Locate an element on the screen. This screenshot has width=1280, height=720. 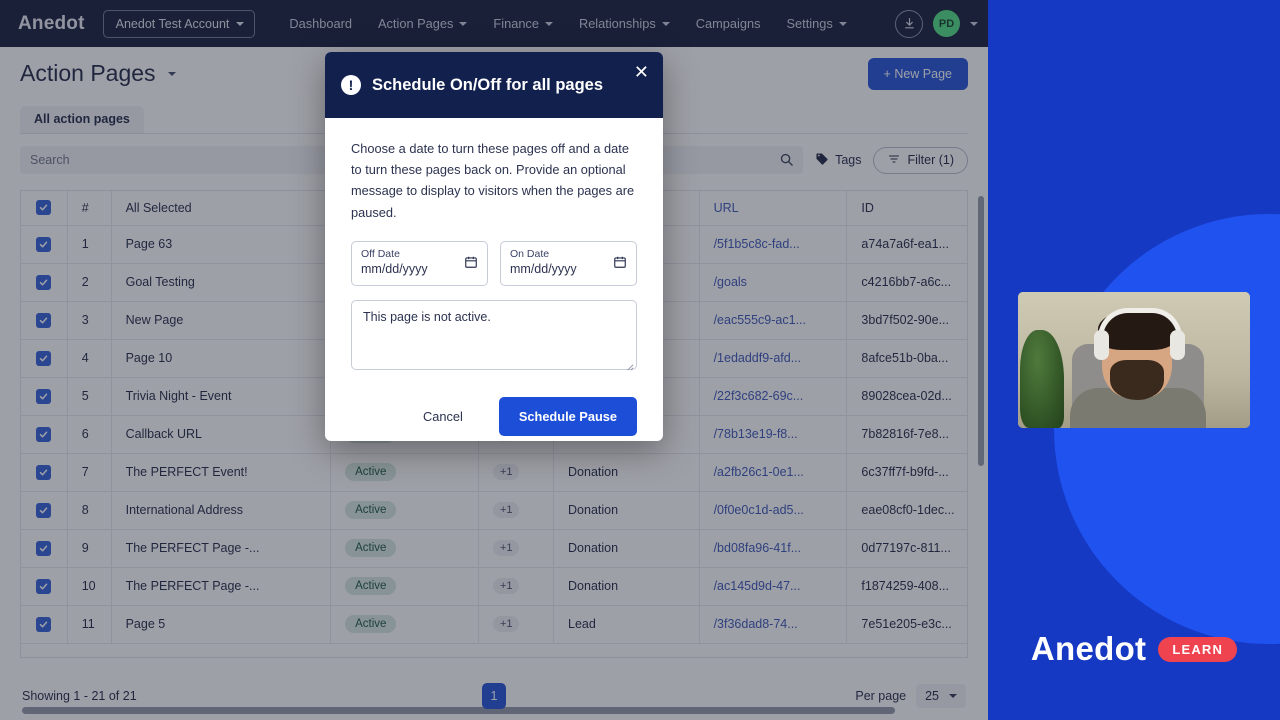
webcam-person-beard is located at coordinates (1137, 380).